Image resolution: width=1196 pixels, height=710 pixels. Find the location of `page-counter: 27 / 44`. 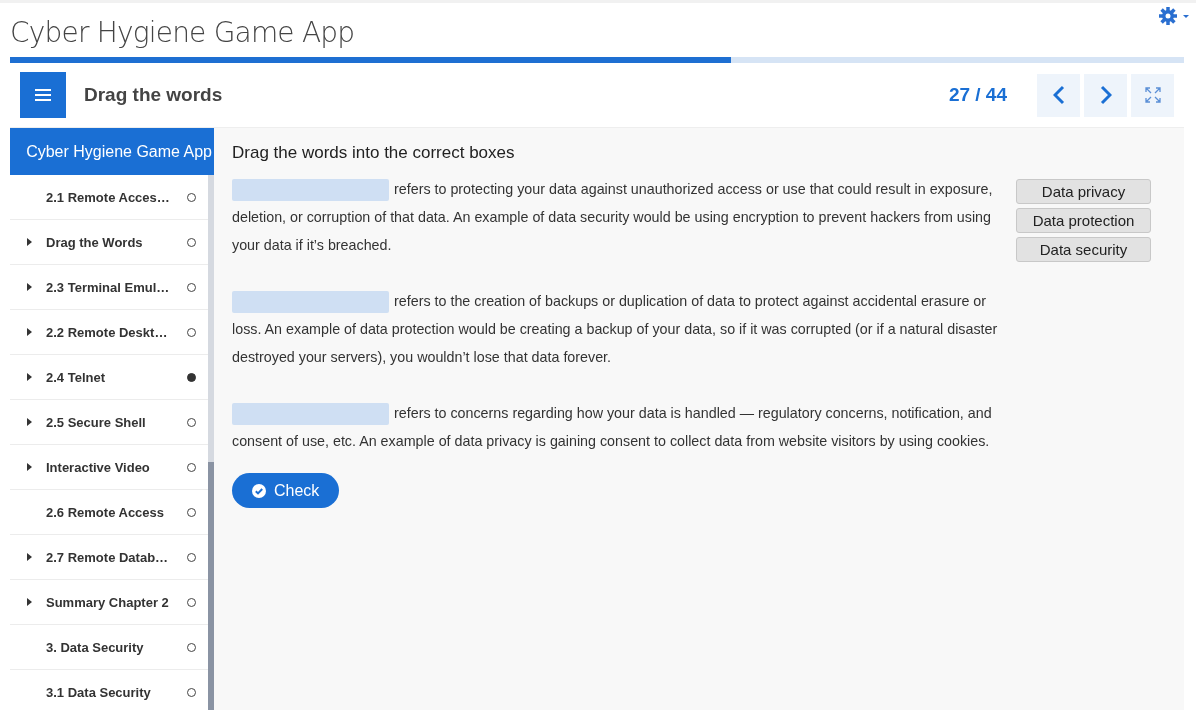

page-counter: 27 / 44 is located at coordinates (977, 95).